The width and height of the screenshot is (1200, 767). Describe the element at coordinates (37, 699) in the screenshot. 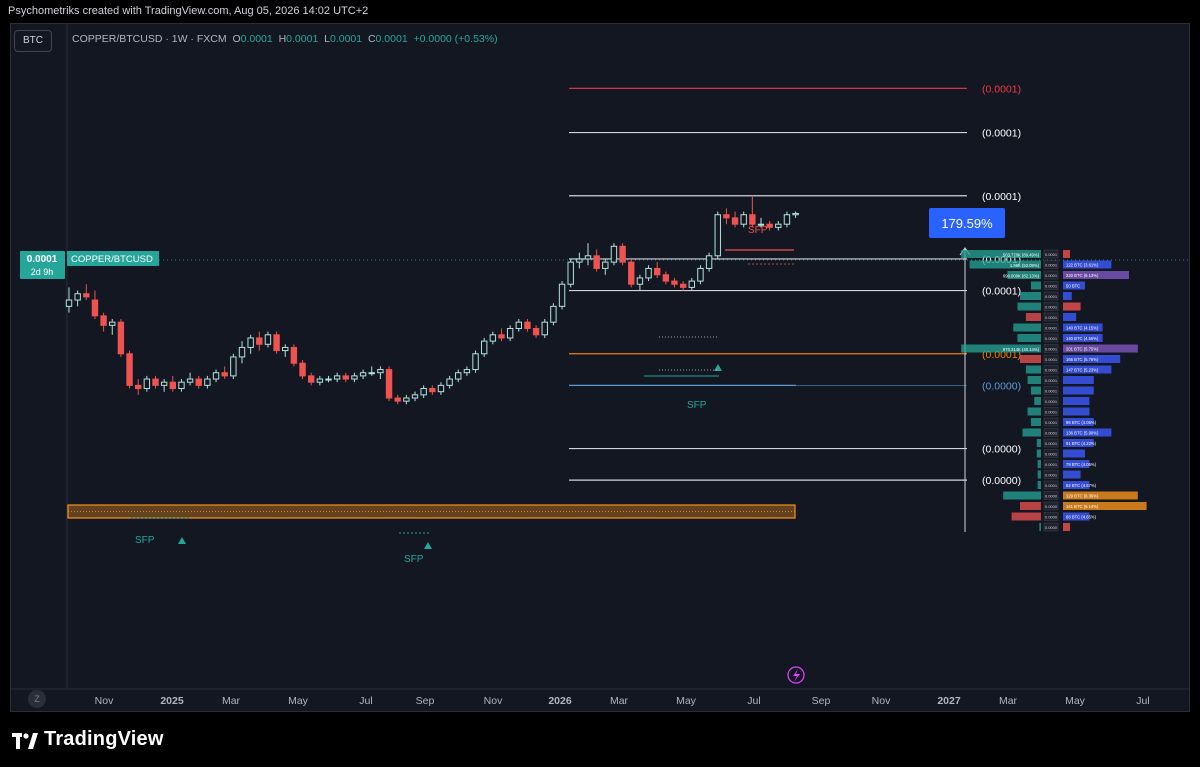

I see `zoom-reset-button: Z` at that location.